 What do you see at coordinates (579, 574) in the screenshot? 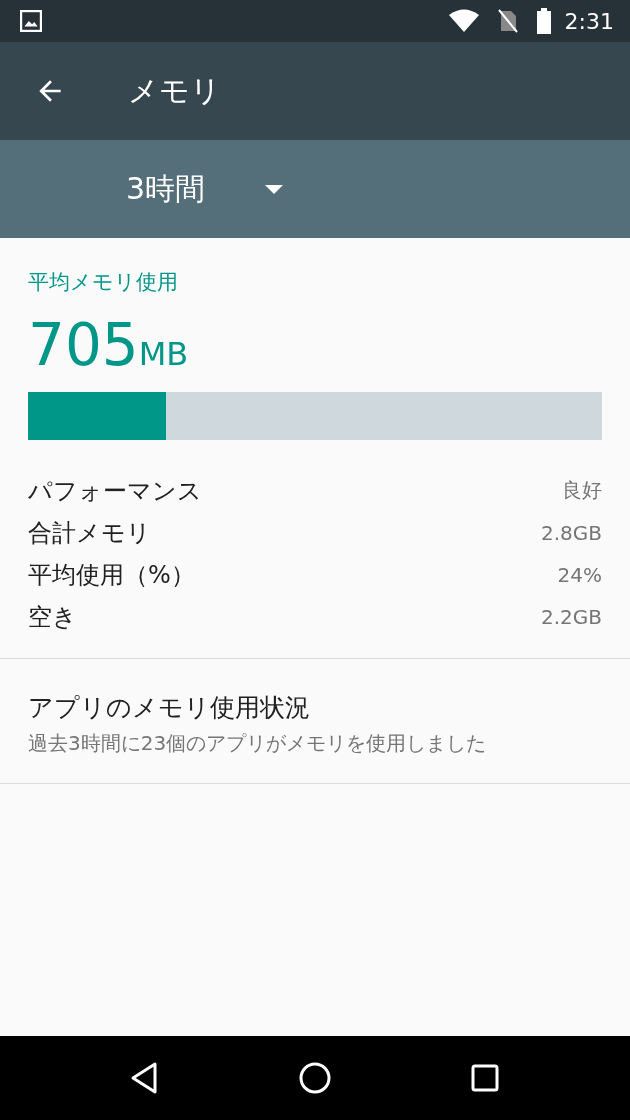
I see `stat-value: 24%` at bounding box center [579, 574].